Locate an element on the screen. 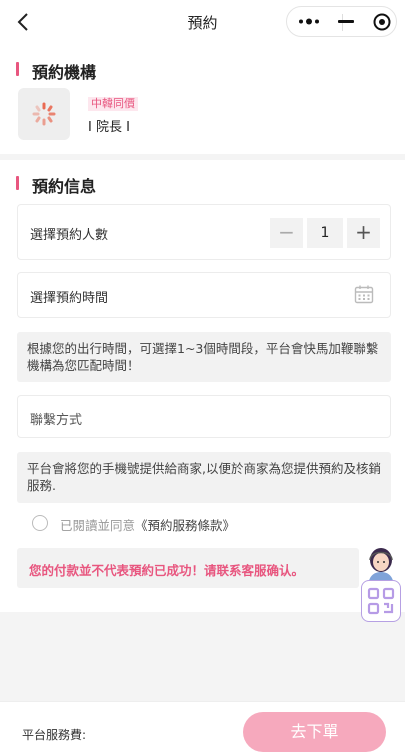 This screenshot has height=756, width=405. payment-warning-text: 您的付款並不代表預約已成功！请联系客服确认。 is located at coordinates (167, 570).